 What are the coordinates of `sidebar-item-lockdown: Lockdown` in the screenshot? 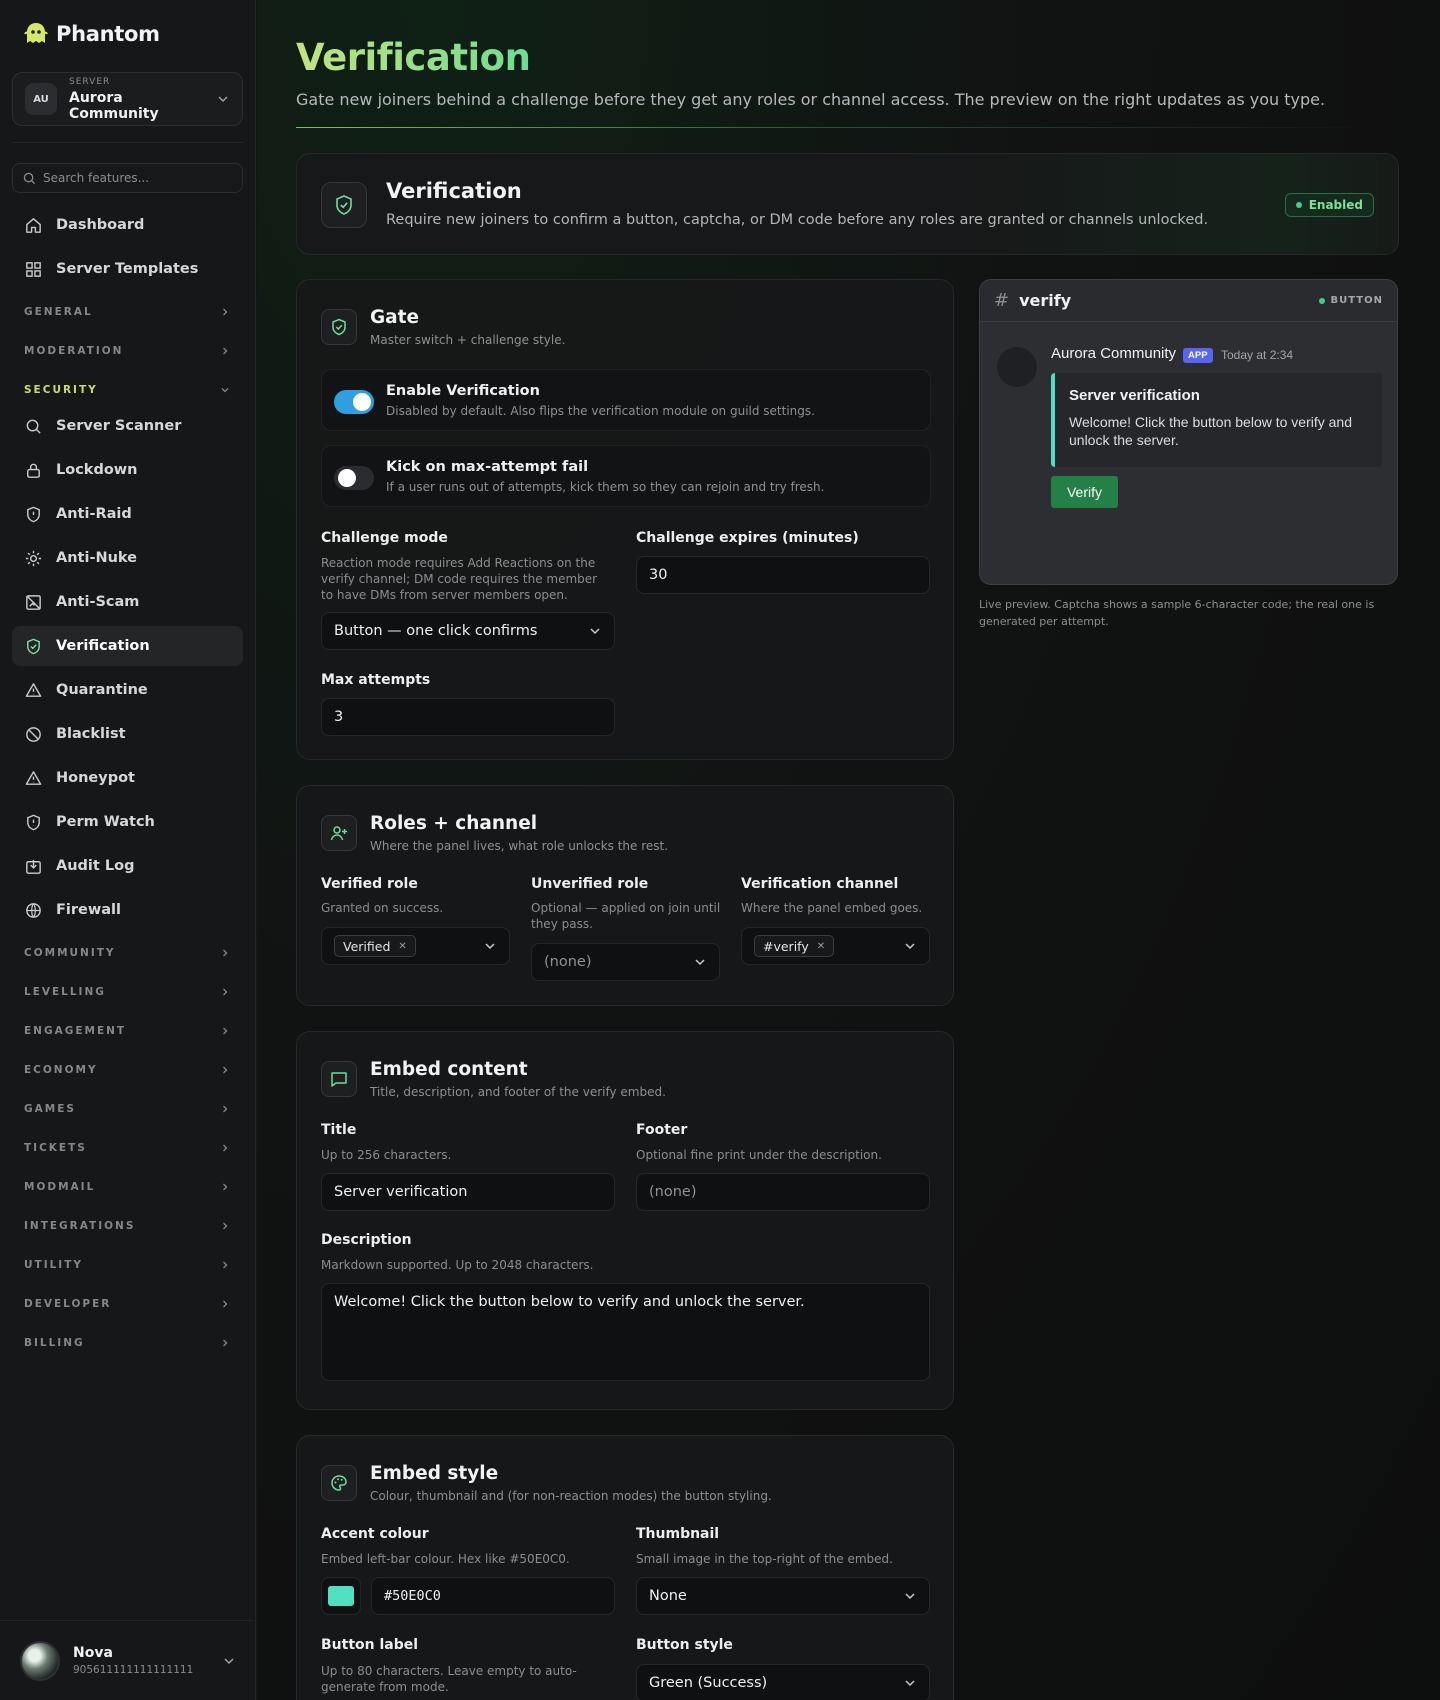 It's located at (127, 470).